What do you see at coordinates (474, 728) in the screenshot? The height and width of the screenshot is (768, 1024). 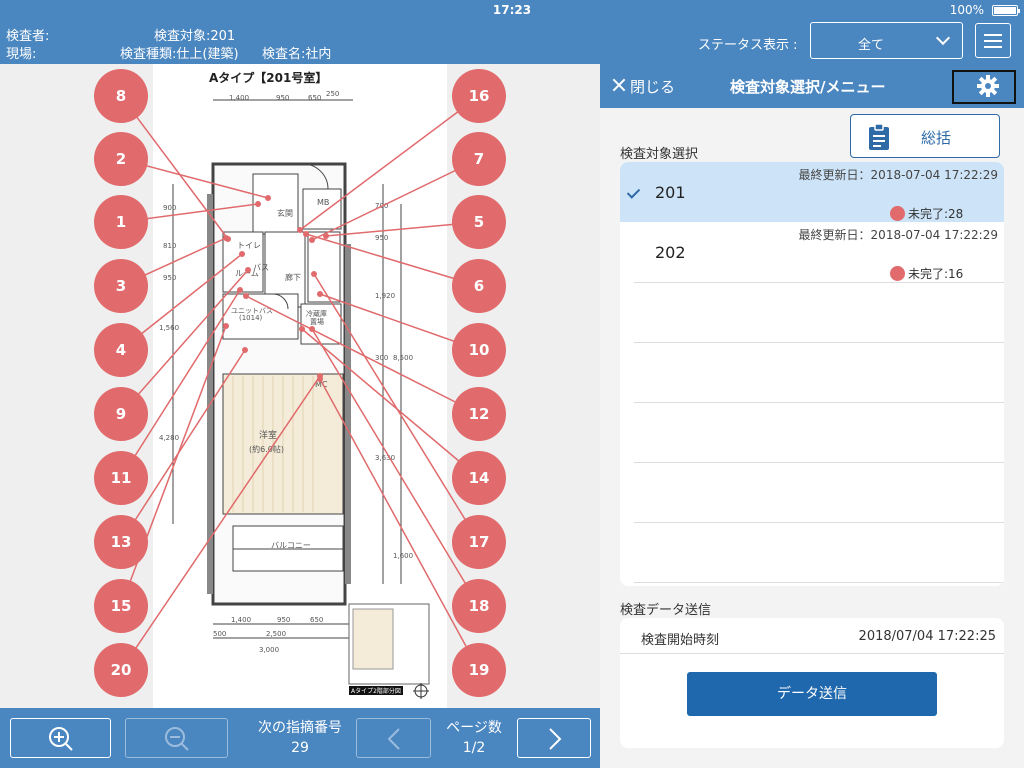 I see `page-count-label: ページ数` at bounding box center [474, 728].